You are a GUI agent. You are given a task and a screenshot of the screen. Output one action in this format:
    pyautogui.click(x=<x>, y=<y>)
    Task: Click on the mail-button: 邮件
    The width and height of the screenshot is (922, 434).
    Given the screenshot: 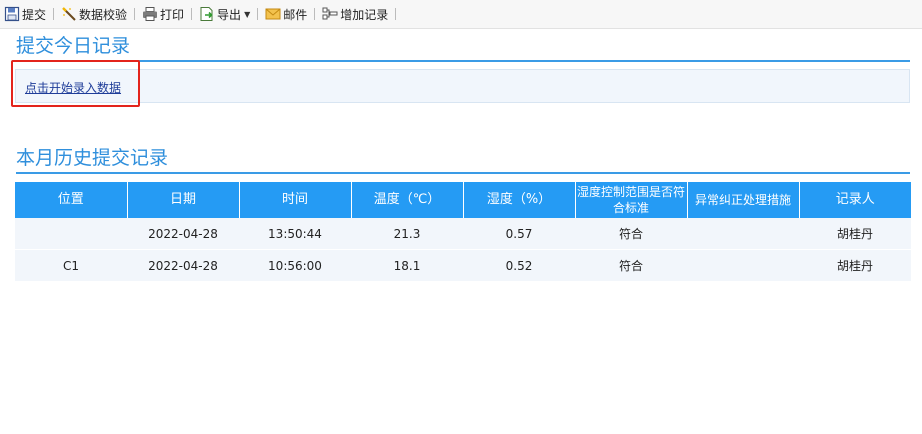 What is the action you would take?
    pyautogui.click(x=286, y=14)
    